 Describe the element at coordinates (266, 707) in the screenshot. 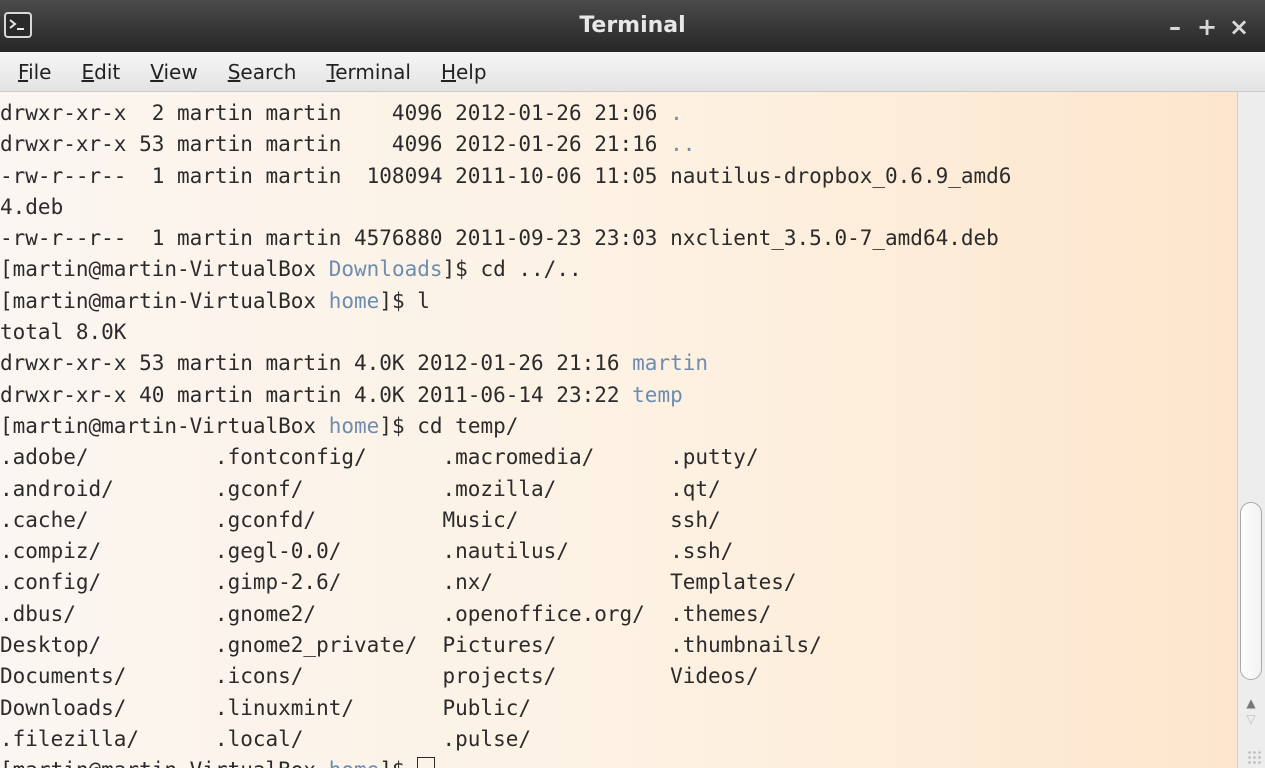

I see `line-text: Downloads/ .linuxmint/ Public/` at that location.